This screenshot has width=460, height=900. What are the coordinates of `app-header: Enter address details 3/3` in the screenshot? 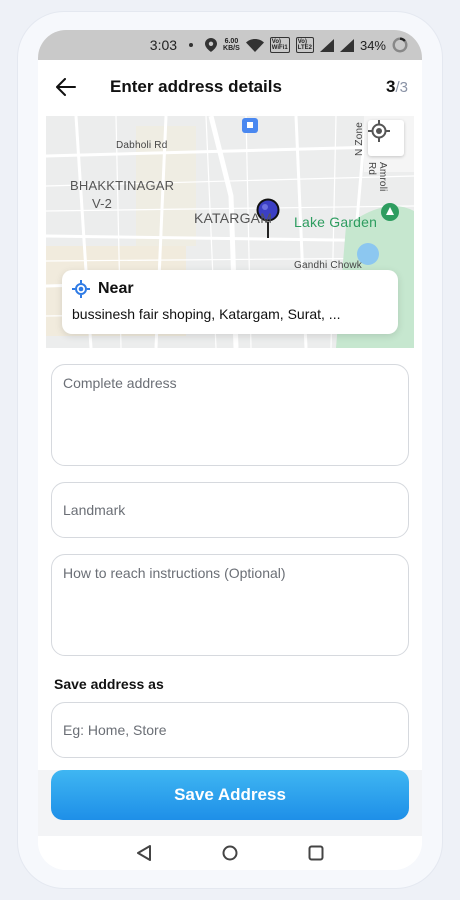 It's located at (230, 87).